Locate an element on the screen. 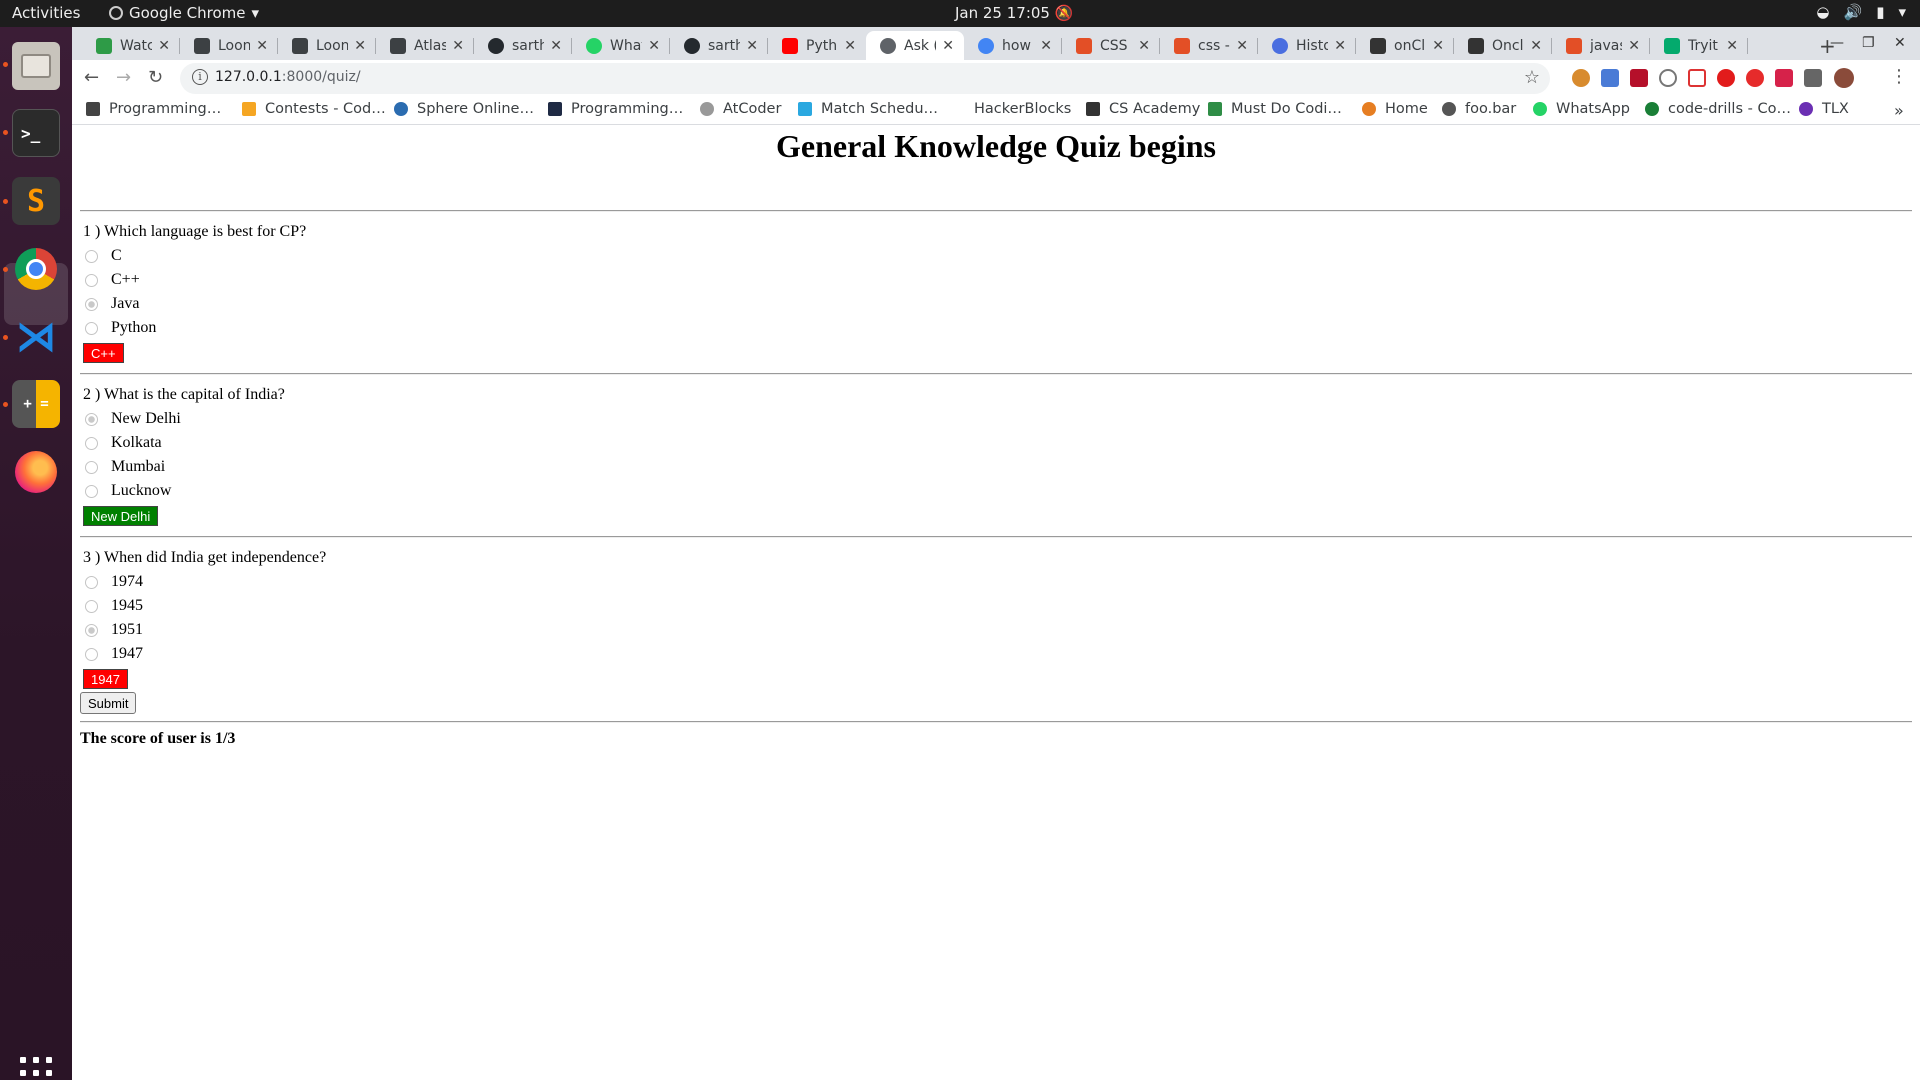  option-1947: 1947 is located at coordinates (113, 654).